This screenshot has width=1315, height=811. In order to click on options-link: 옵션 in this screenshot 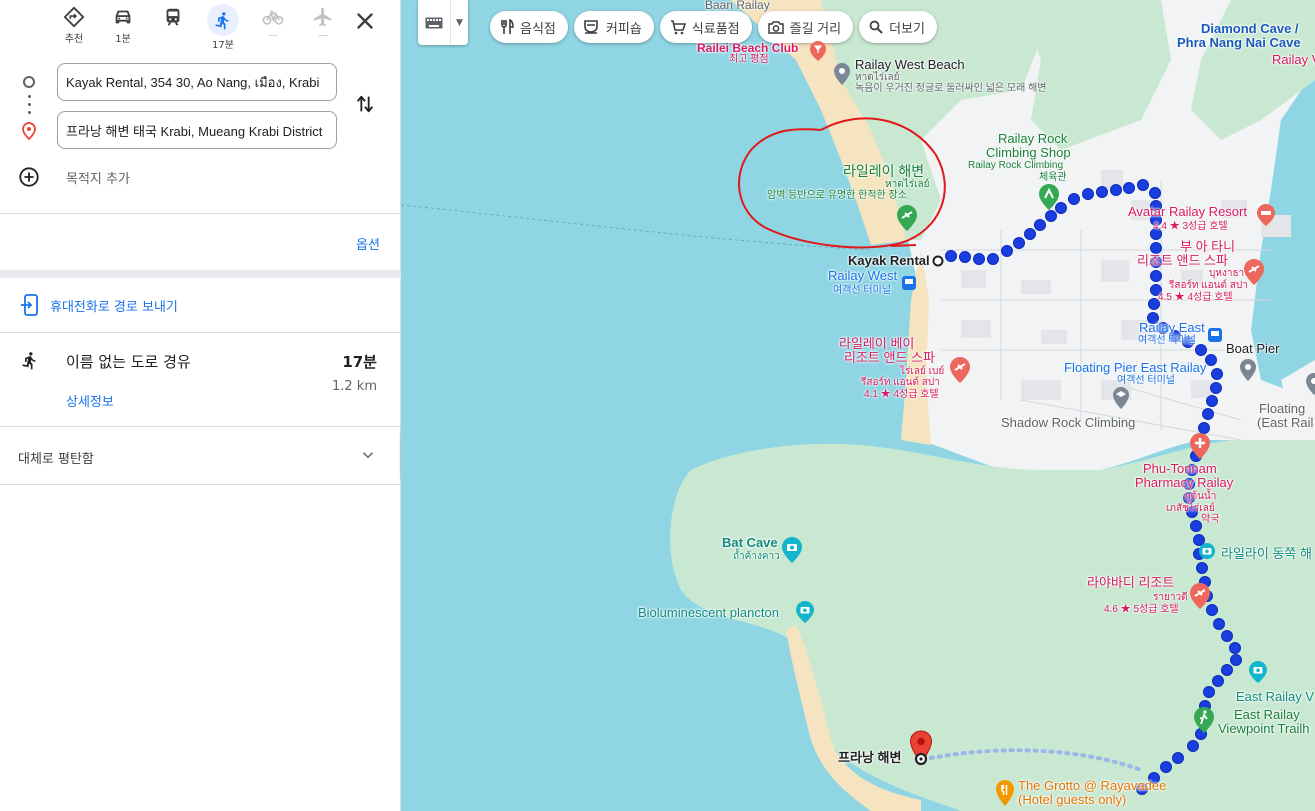, I will do `click(368, 243)`.